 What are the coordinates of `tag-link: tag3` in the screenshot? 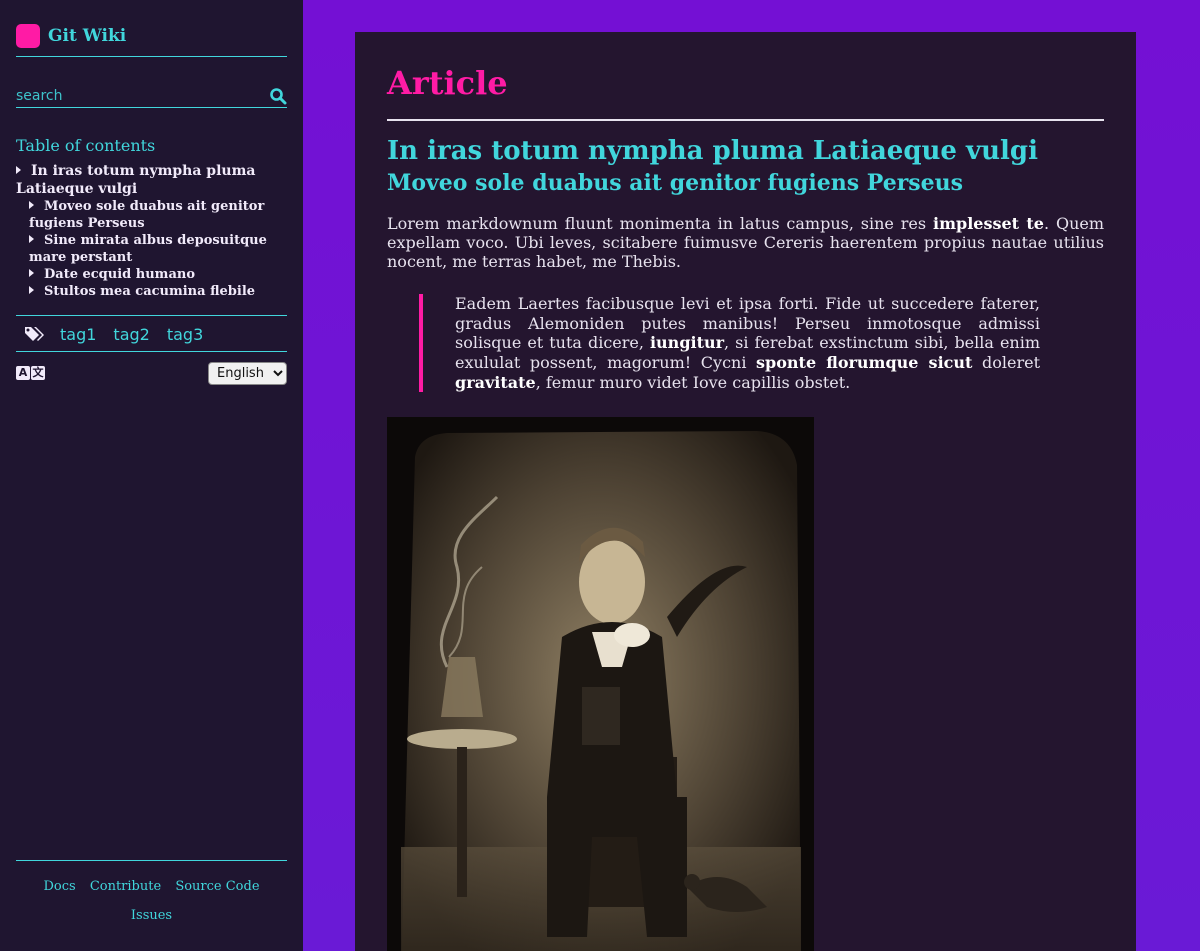 It's located at (185, 334).